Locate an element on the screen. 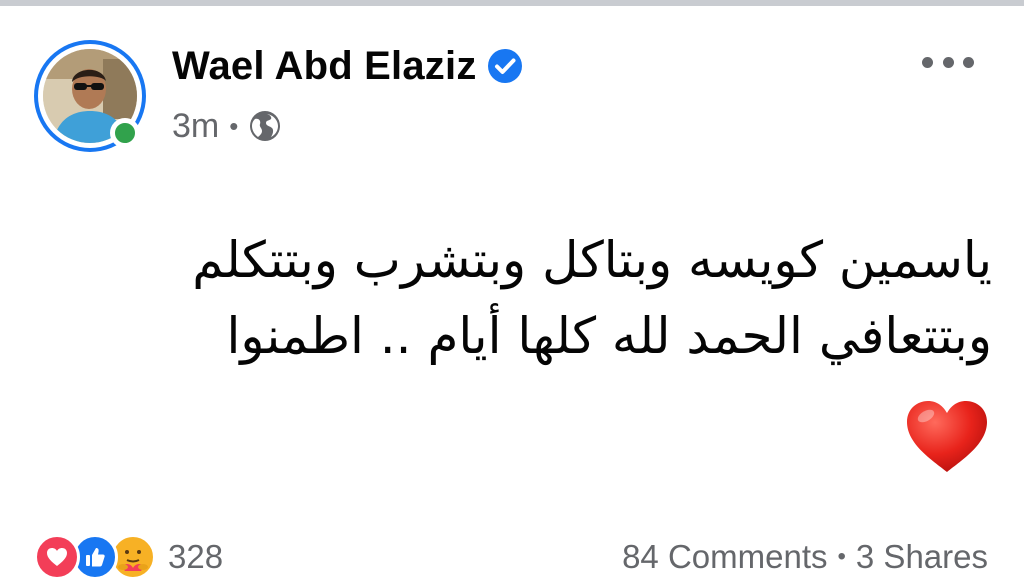  love-reaction-icon is located at coordinates (57, 557).